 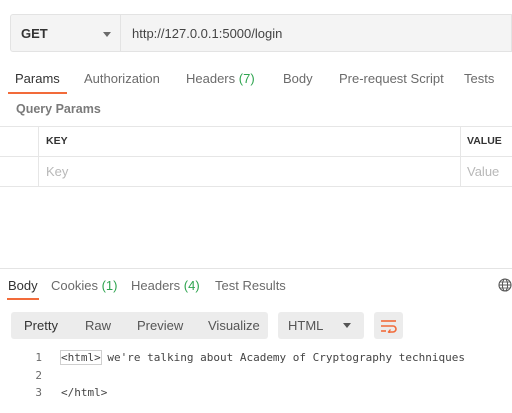 I want to click on view-mode-selector: Pretty Raw Preview Visualize, so click(x=139, y=325).